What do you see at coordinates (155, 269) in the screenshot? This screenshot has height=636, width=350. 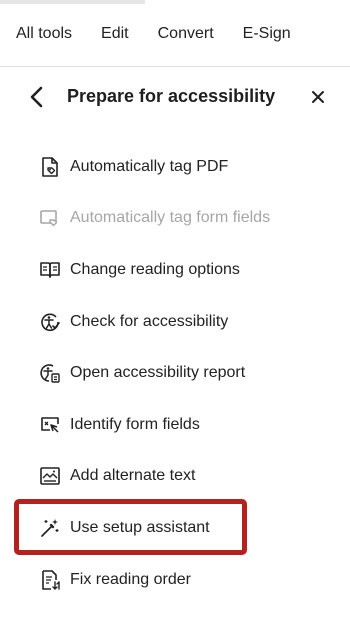 I see `tool-label: Change reading options` at bounding box center [155, 269].